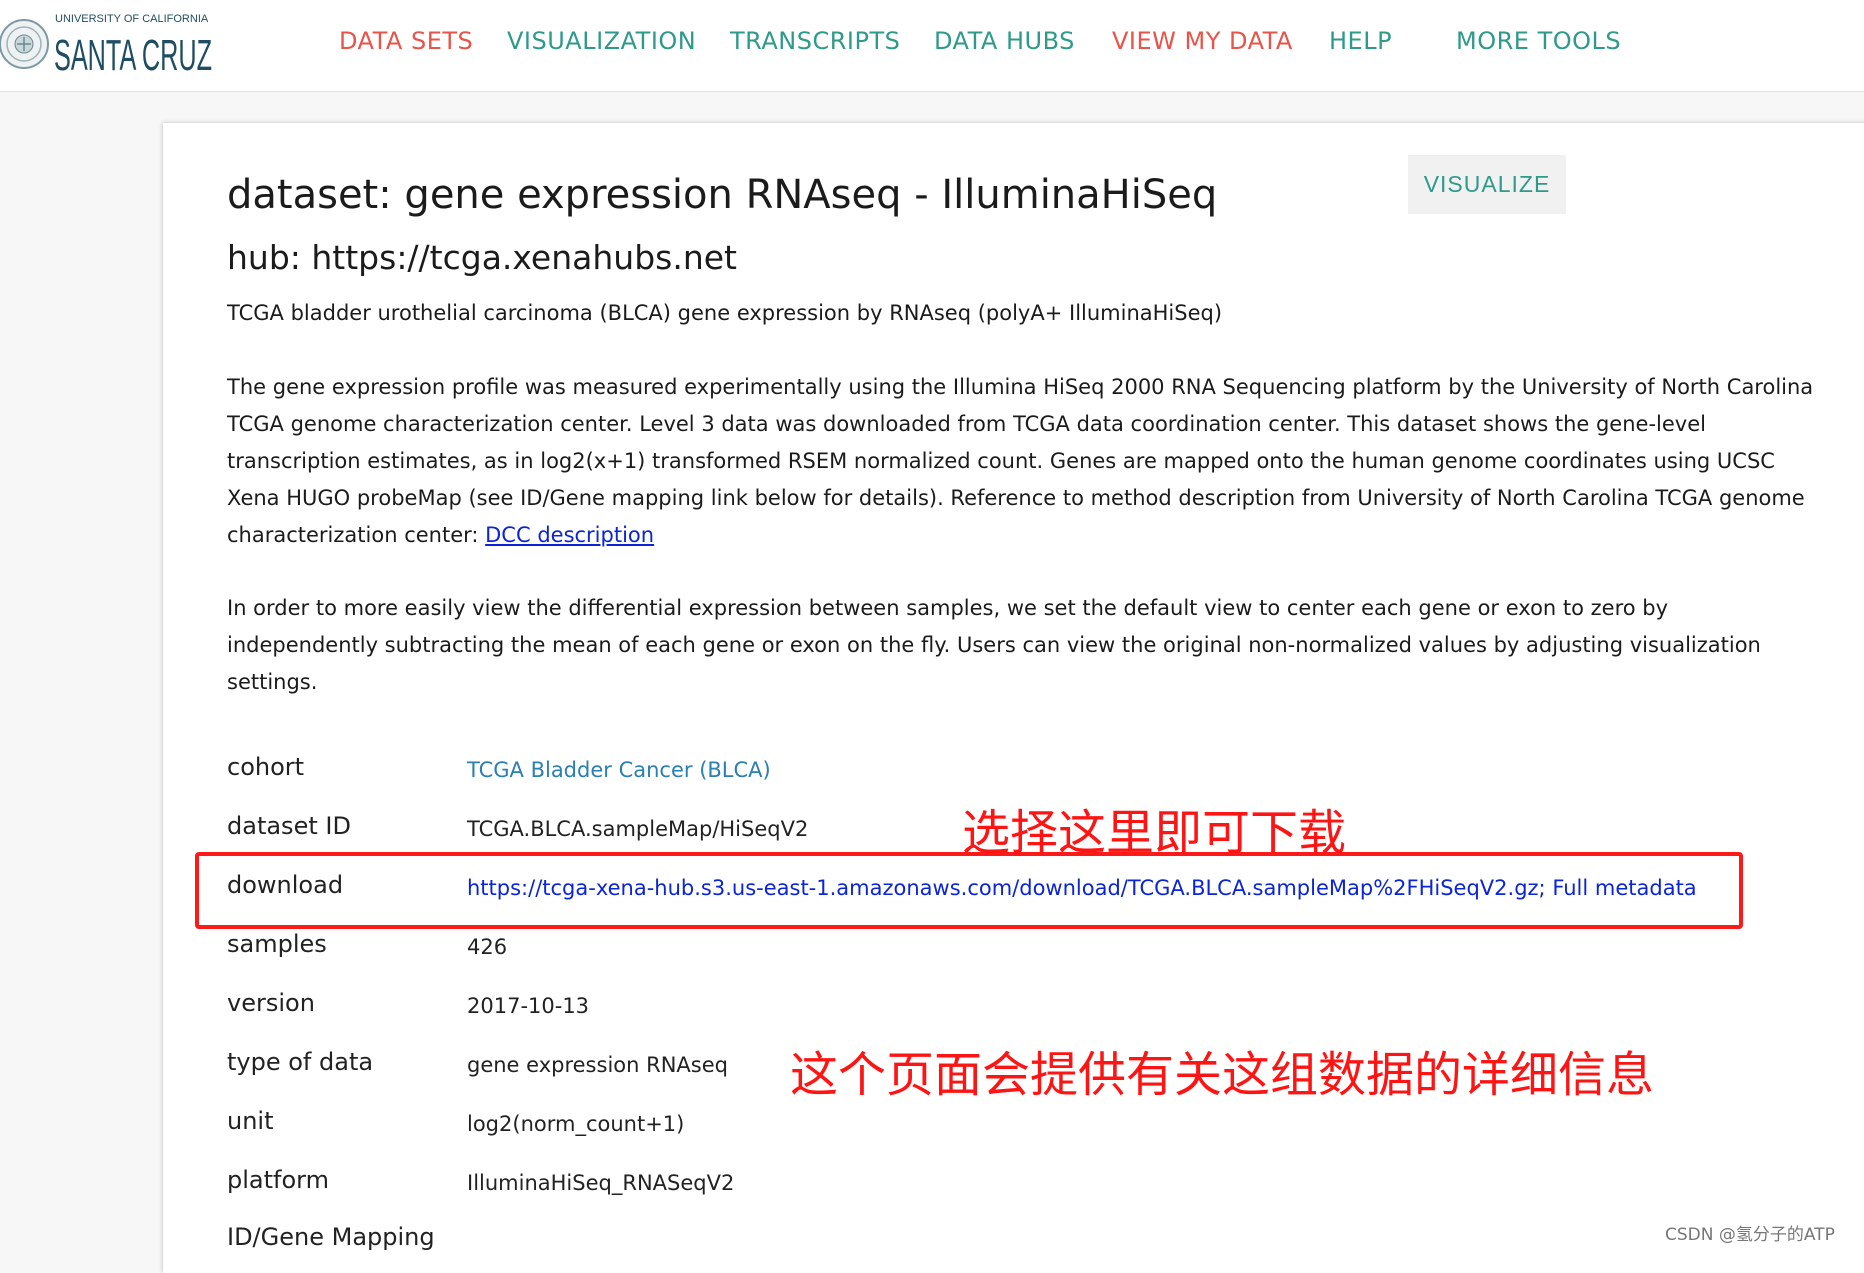 This screenshot has height=1273, width=1864. What do you see at coordinates (289, 826) in the screenshot?
I see `dataset-id-label: dataset ID` at bounding box center [289, 826].